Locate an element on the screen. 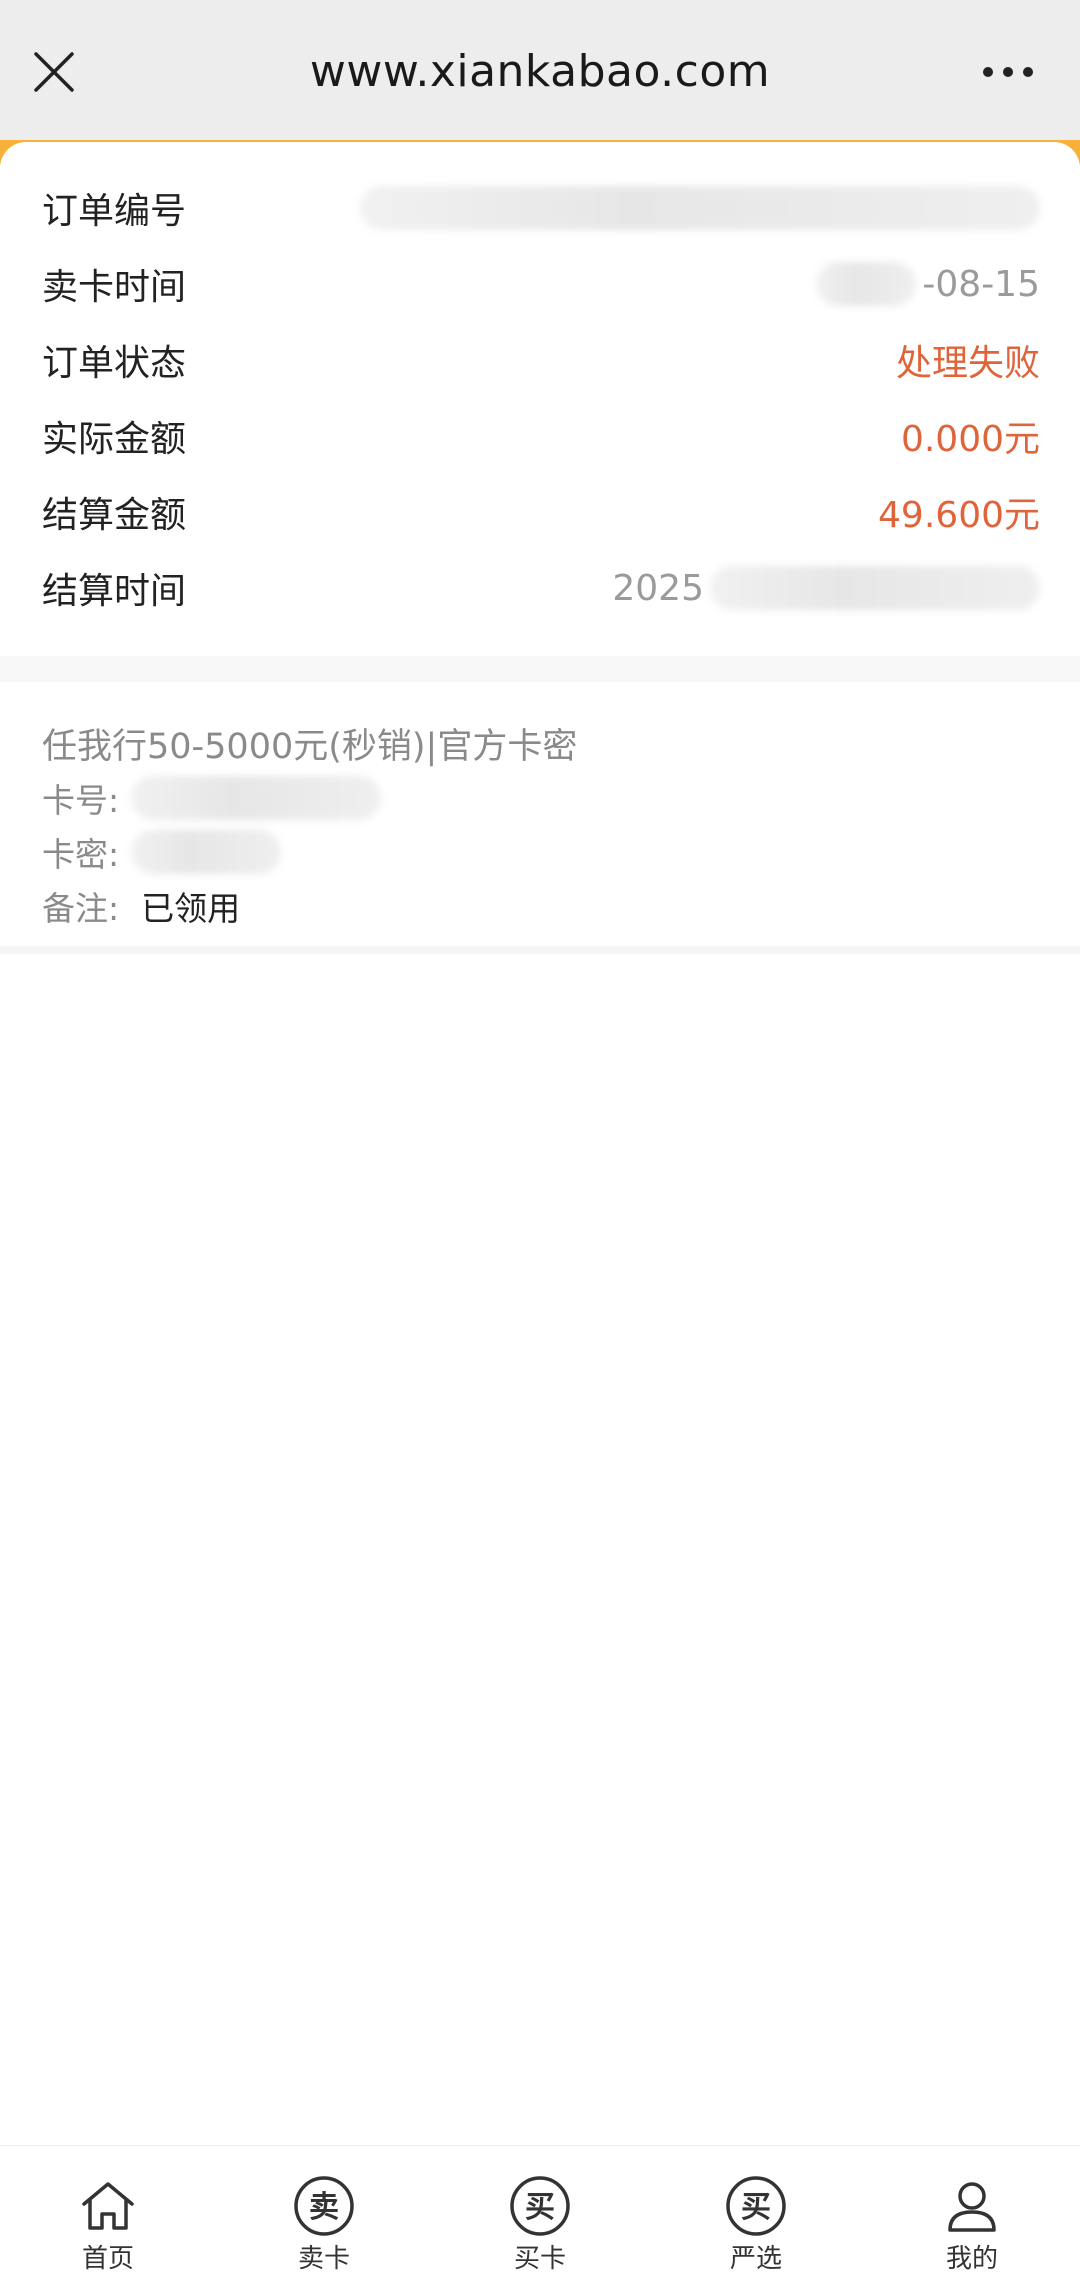  sell-card-icon: 卖 is located at coordinates (324, 2206).